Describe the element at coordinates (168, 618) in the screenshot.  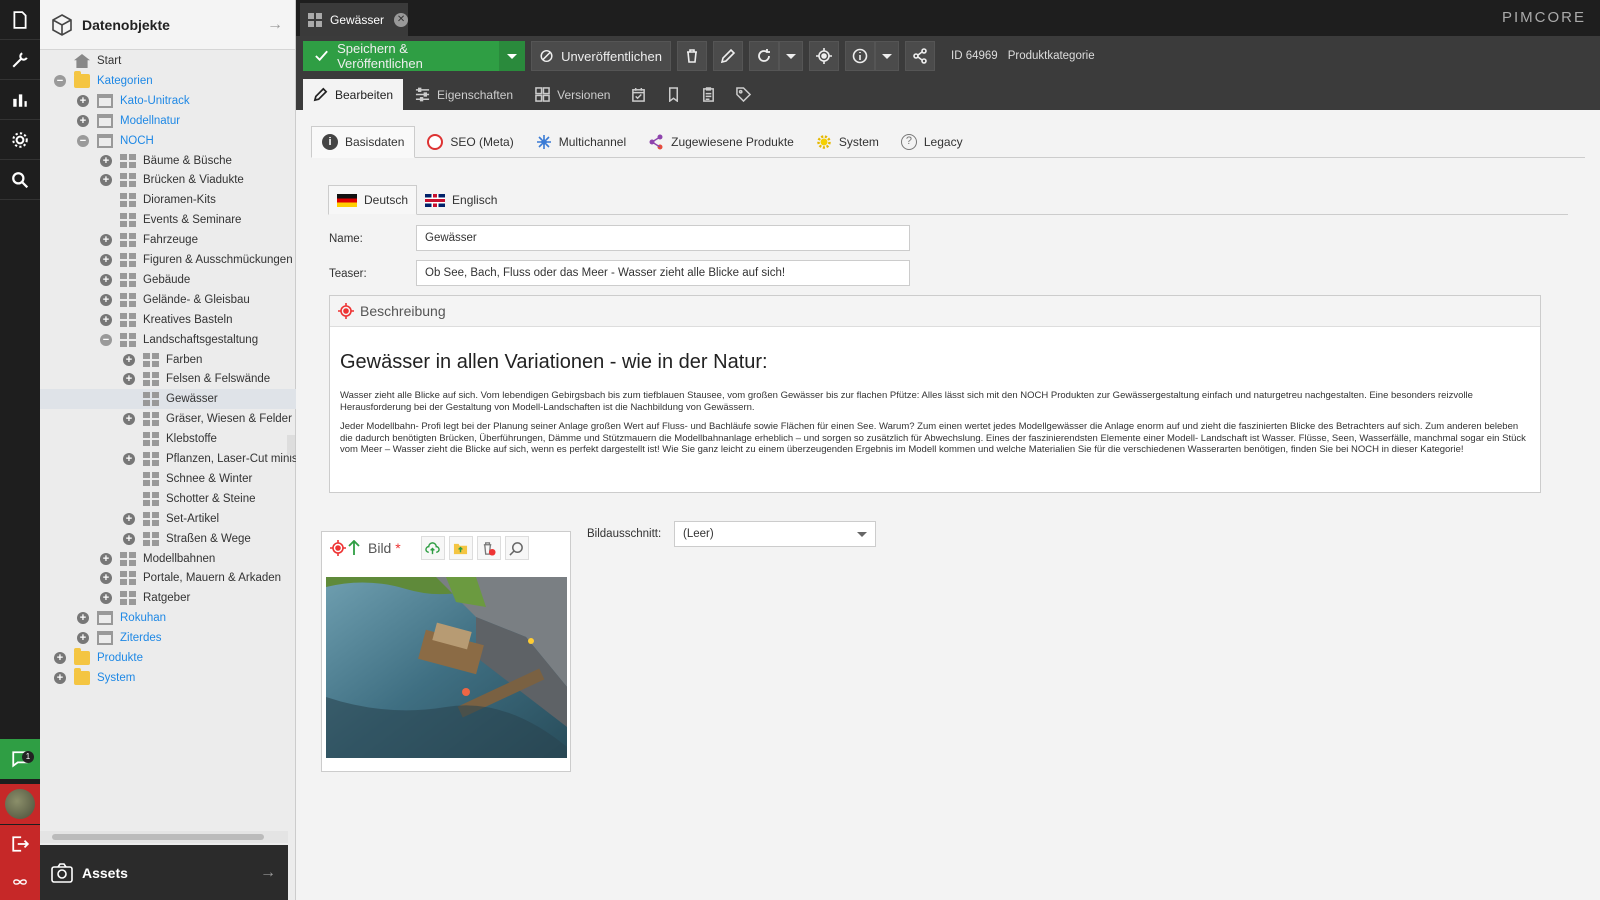
I see `tree-node: + Rokuhan` at that location.